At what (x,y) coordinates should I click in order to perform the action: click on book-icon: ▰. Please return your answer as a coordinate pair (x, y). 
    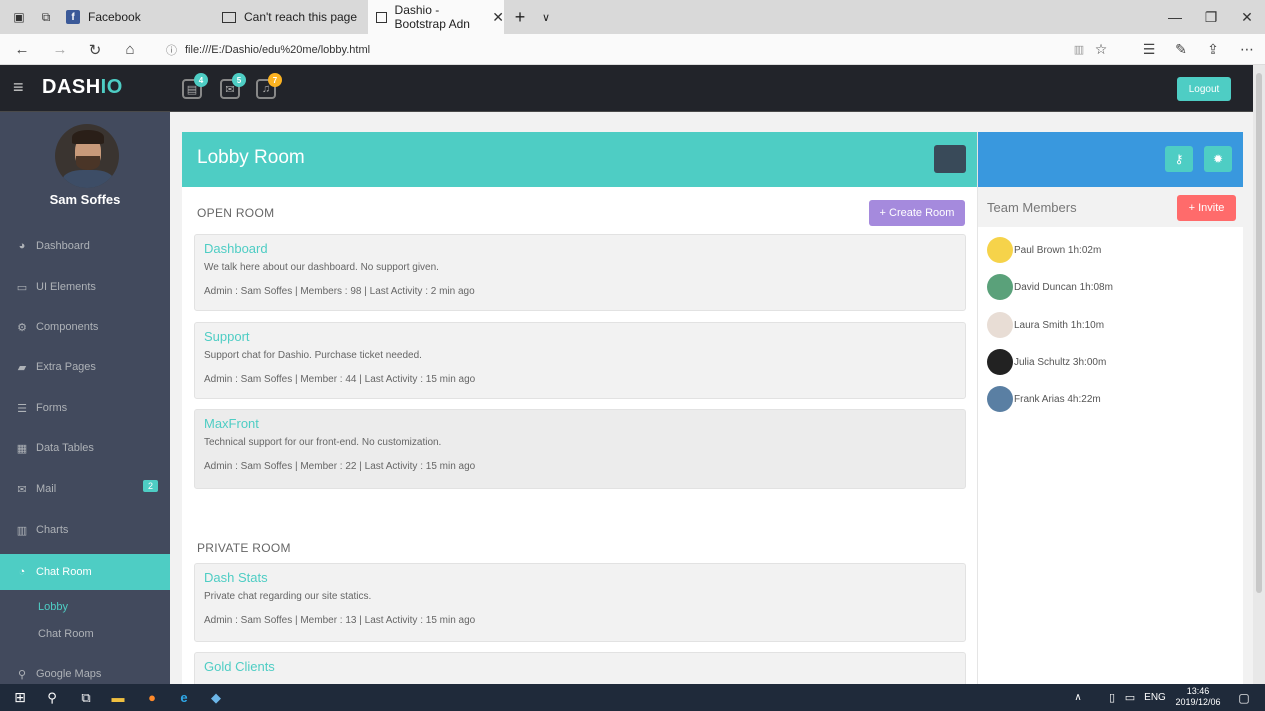
    Looking at the image, I should click on (22, 367).